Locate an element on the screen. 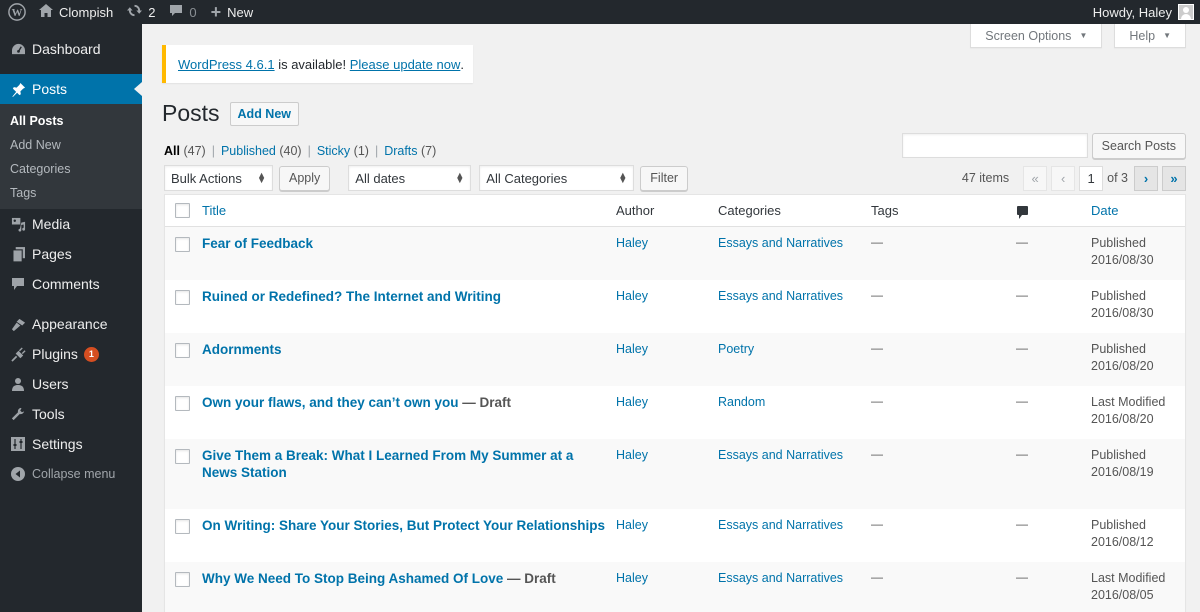 The width and height of the screenshot is (1200, 612). help-label: Help is located at coordinates (1142, 35).